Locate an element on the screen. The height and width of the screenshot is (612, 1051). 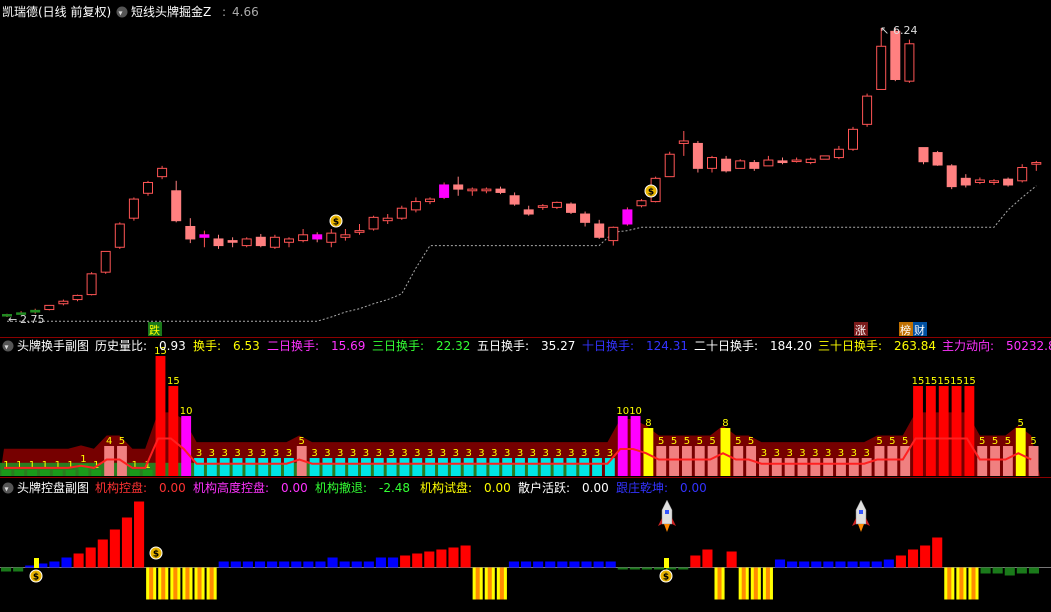
panel2-item-label: 三日换手: is located at coordinates (398, 346).